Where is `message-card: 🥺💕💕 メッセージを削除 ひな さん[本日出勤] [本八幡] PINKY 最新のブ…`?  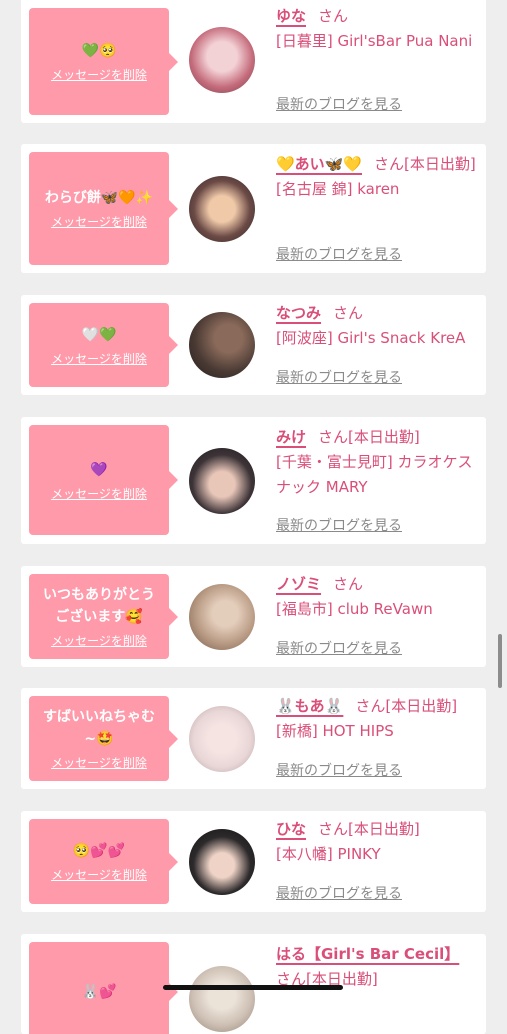
message-card: 🥺💕💕 メッセージを削除 ひな さん[本日出勤] [本八幡] PINKY 最新のブ… is located at coordinates (253, 861).